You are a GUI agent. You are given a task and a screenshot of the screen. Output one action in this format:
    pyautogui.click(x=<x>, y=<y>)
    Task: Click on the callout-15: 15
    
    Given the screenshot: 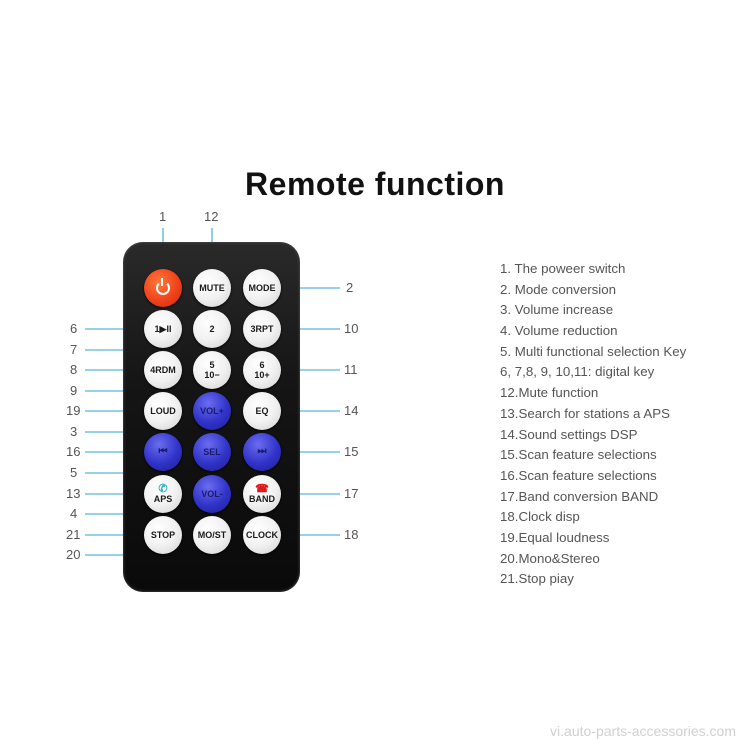 What is the action you would take?
    pyautogui.click(x=351, y=451)
    